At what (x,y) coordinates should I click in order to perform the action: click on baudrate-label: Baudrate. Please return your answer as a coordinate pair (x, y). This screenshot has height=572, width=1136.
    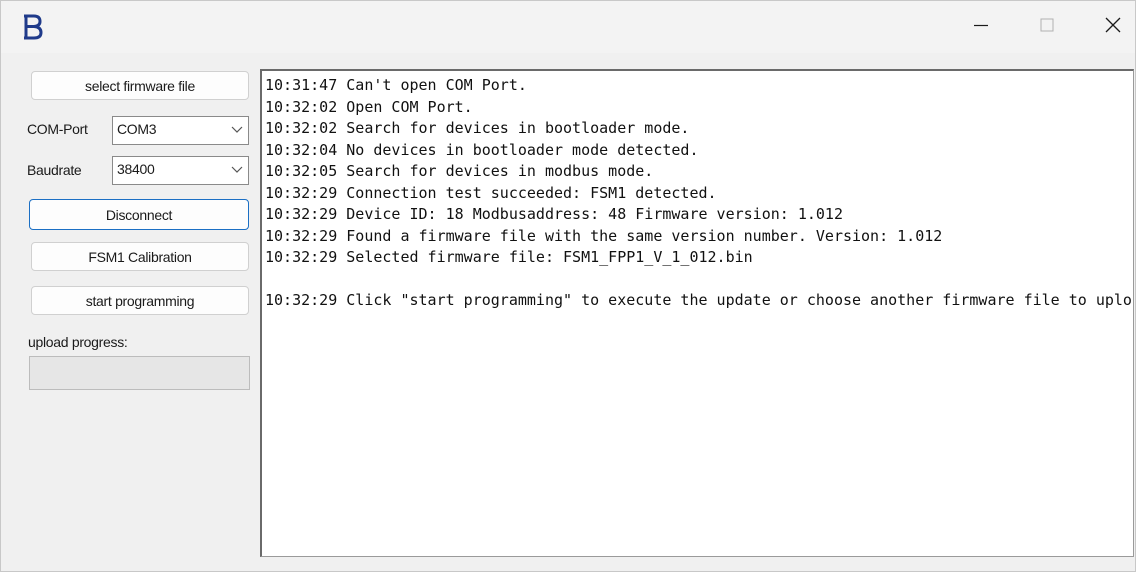
    Looking at the image, I should click on (54, 170).